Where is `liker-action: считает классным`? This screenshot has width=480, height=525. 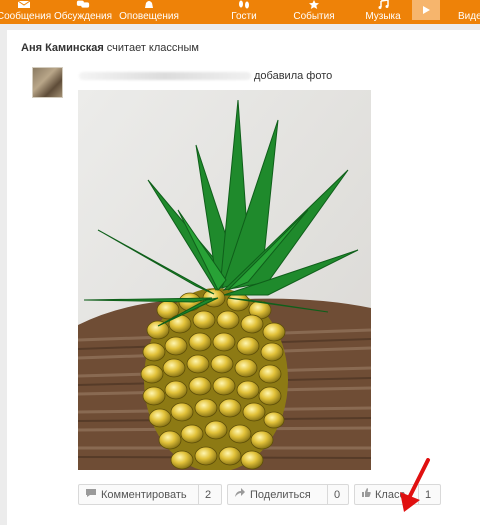
liker-action: считает классным is located at coordinates (152, 48).